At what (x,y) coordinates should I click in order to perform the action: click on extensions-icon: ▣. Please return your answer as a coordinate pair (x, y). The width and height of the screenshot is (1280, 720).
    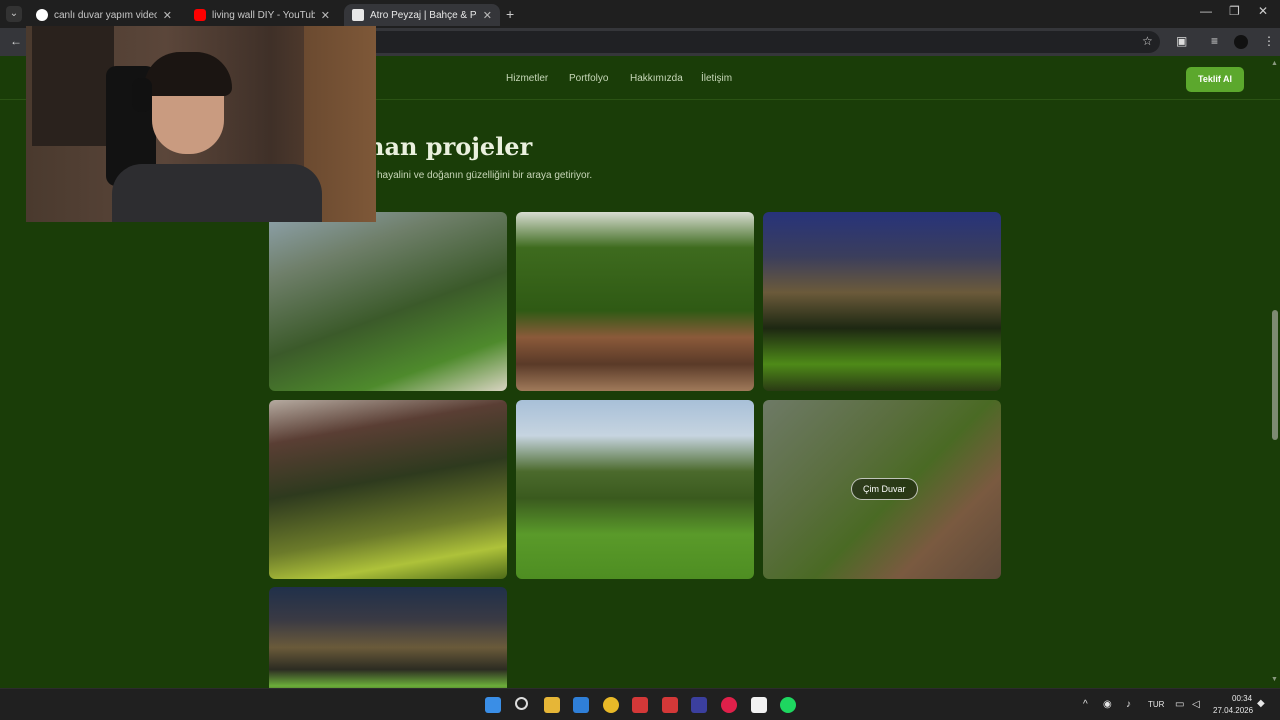
    Looking at the image, I should click on (1181, 41).